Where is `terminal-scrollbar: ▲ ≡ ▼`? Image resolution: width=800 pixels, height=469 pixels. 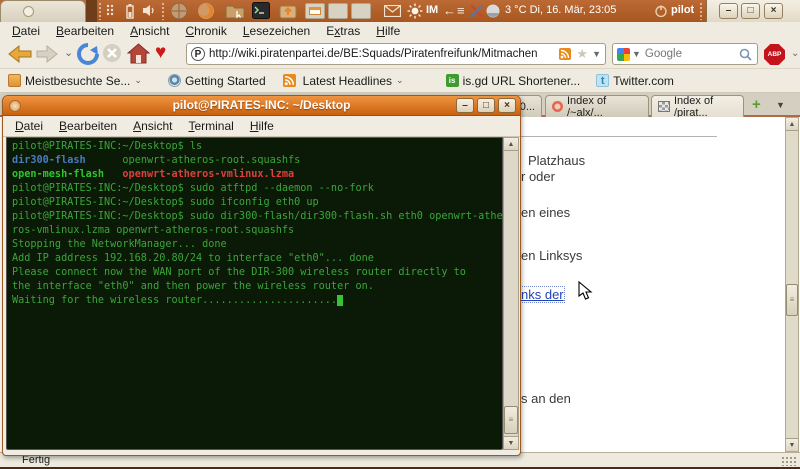 terminal-scrollbar: ▲ ≡ ▼ is located at coordinates (511, 293).